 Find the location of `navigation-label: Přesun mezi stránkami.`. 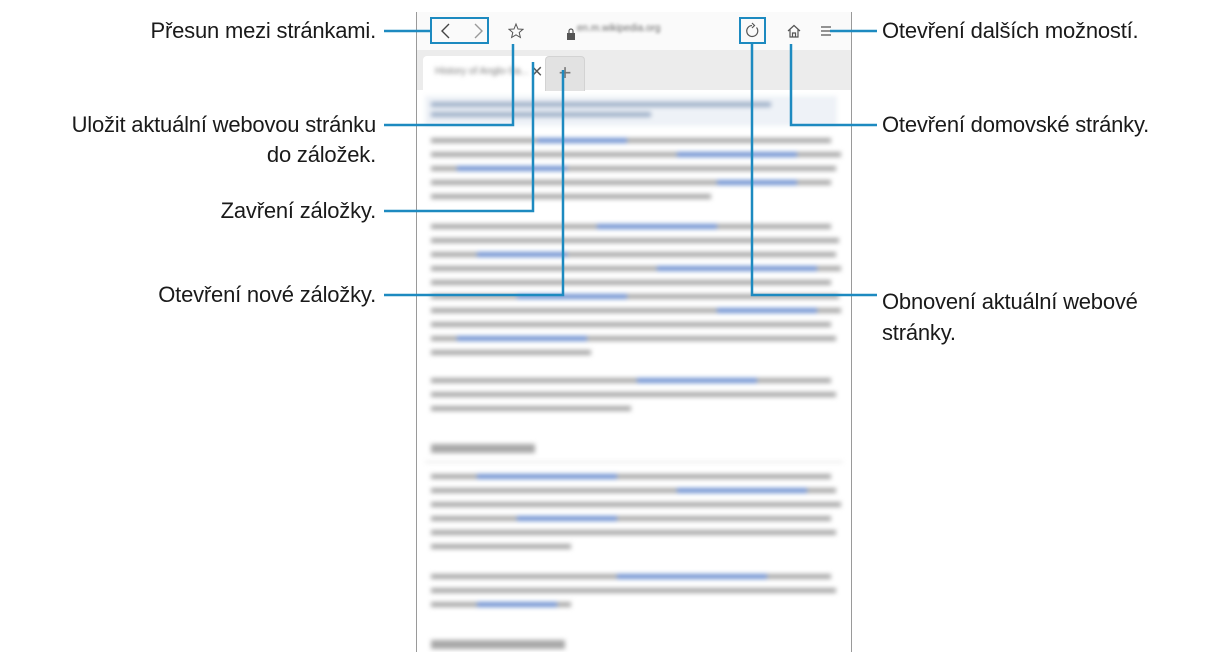

navigation-label: Přesun mezi stránkami. is located at coordinates (263, 30).